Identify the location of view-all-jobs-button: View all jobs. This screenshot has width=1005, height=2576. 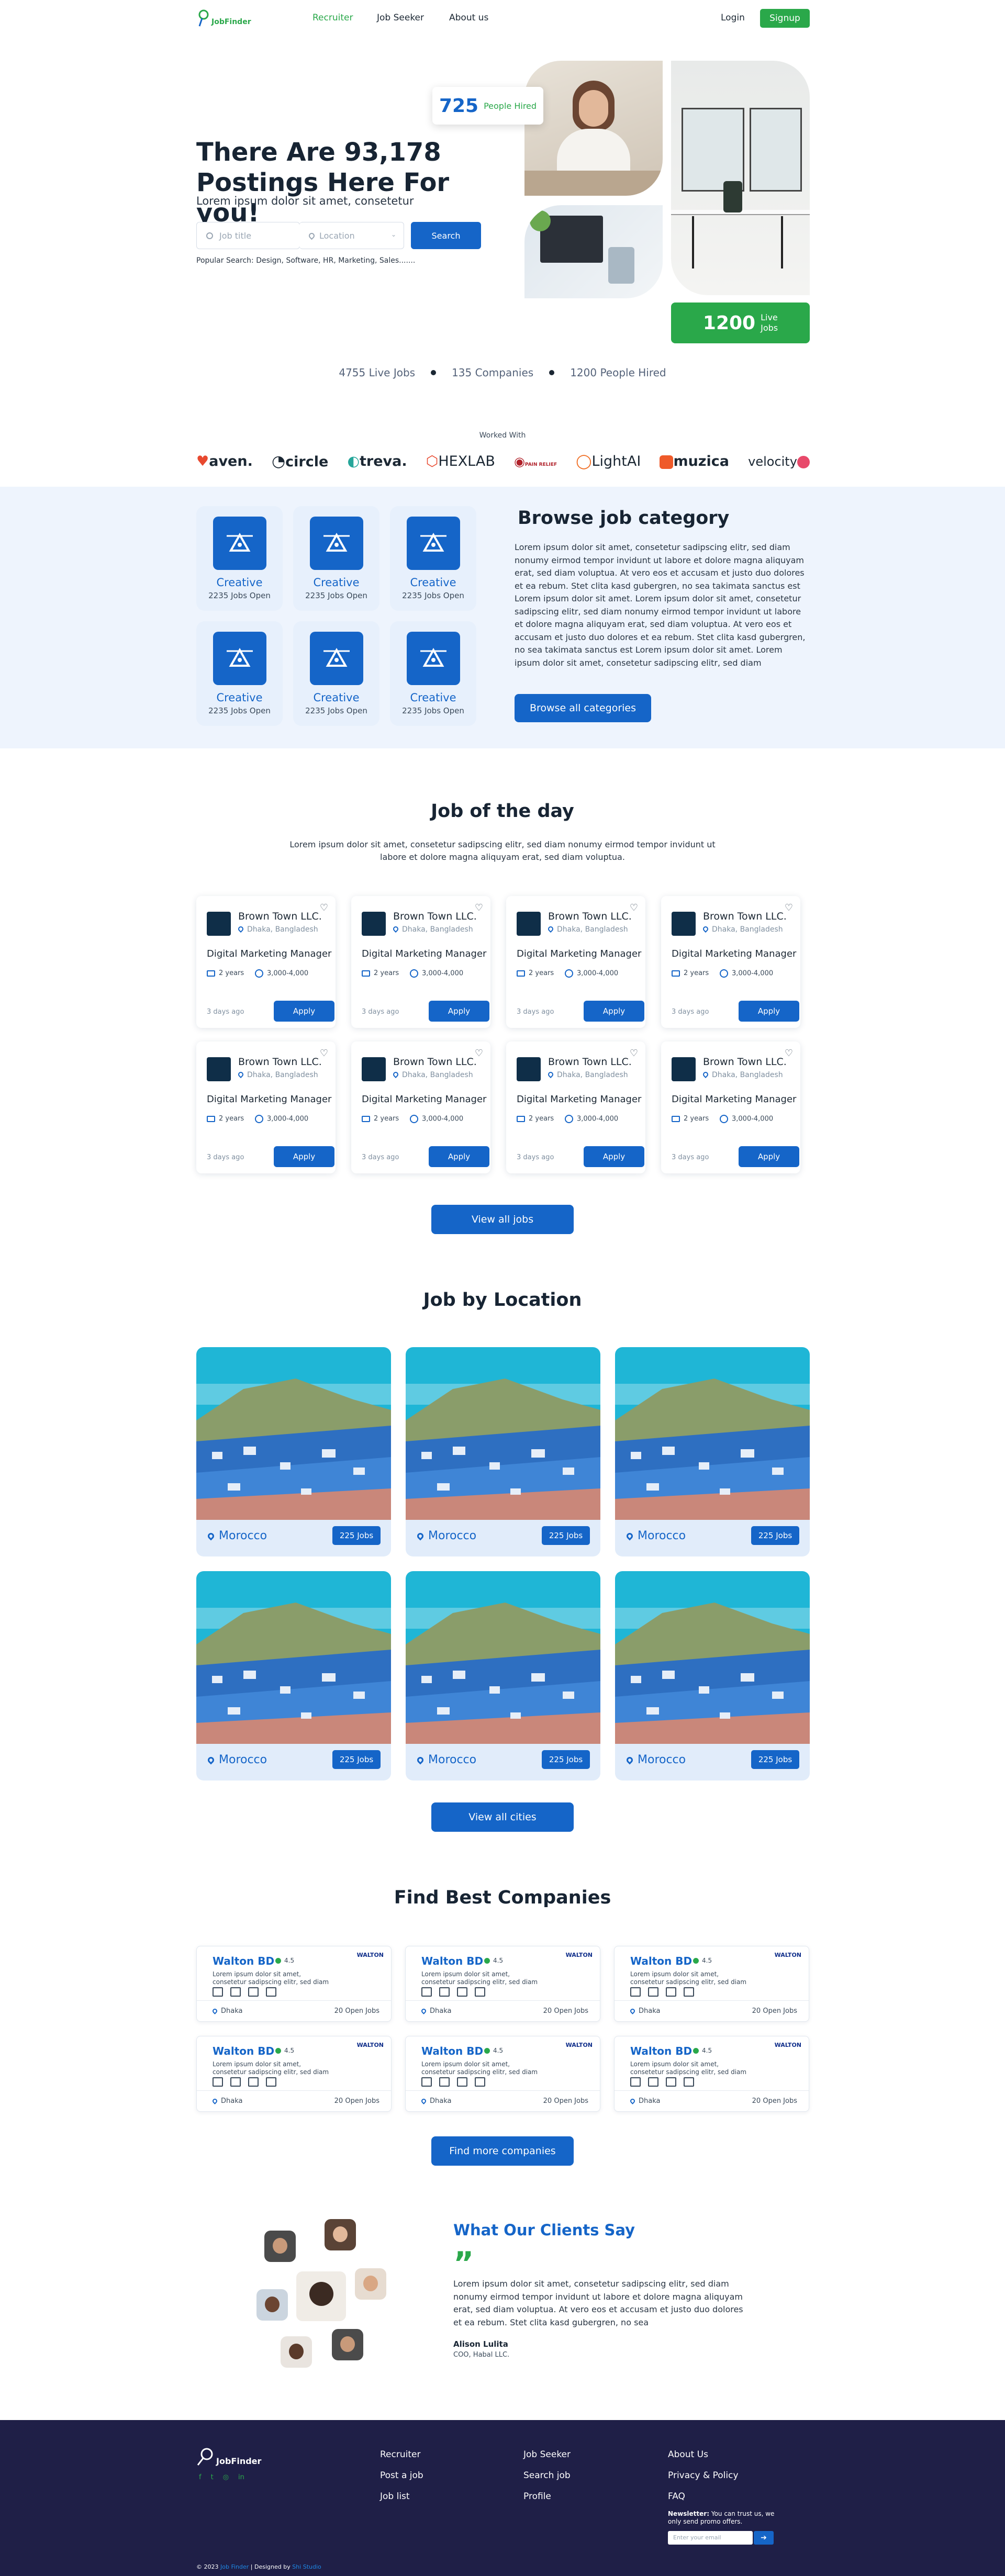
(502, 1219).